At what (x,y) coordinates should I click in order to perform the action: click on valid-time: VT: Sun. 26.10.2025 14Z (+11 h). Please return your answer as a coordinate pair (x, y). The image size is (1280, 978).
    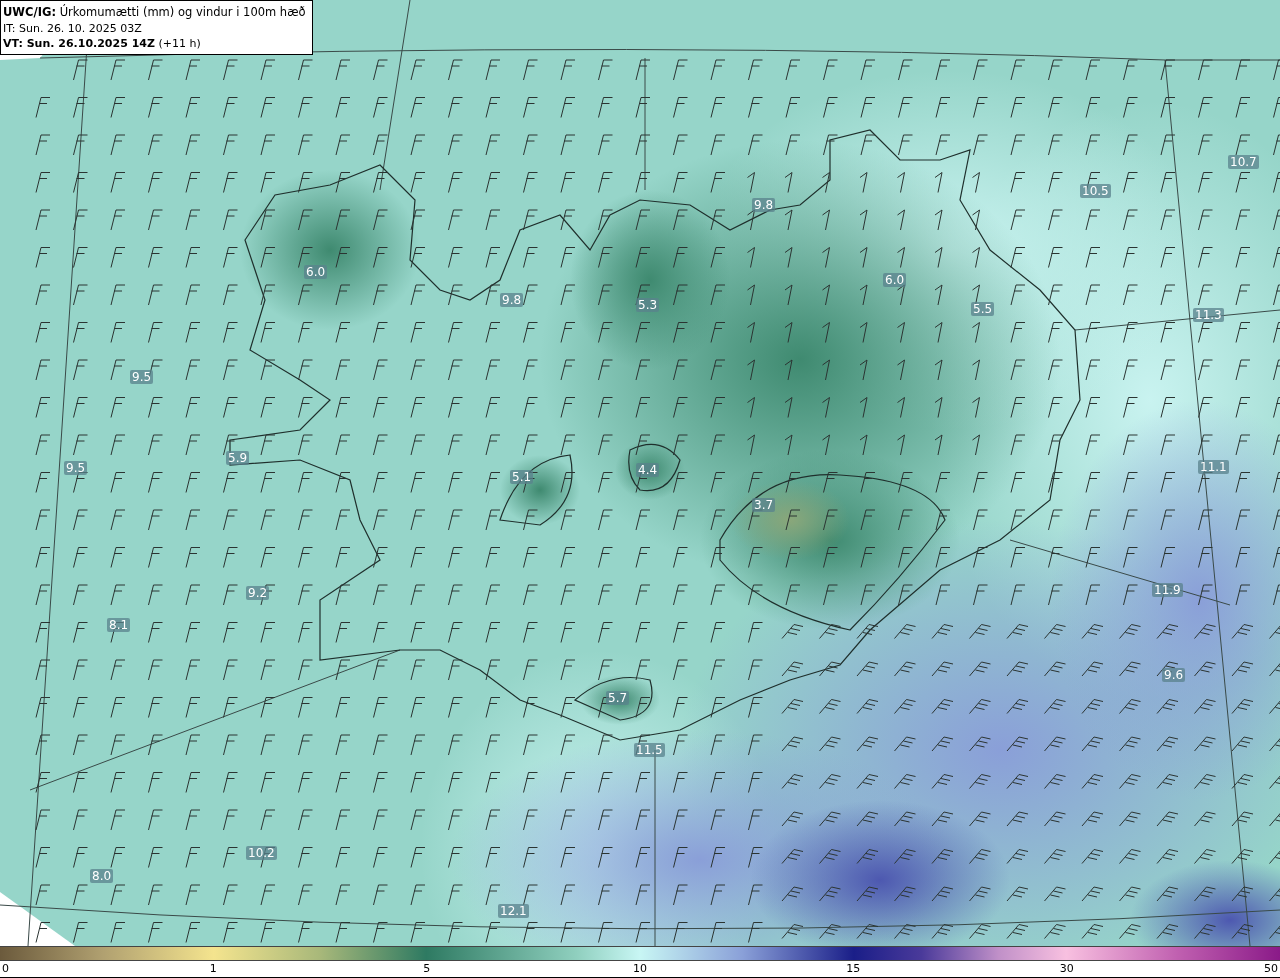
    Looking at the image, I should click on (102, 43).